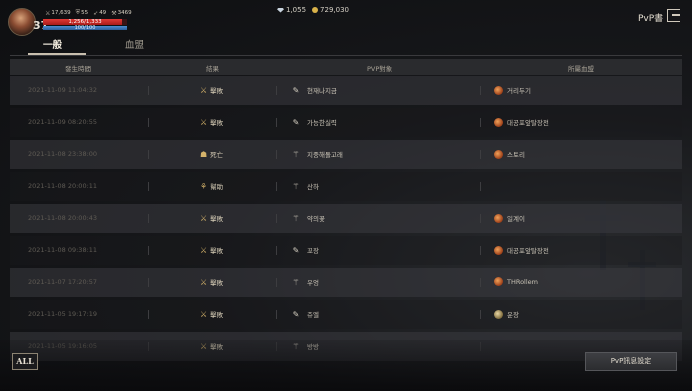 This screenshot has width=692, height=391. What do you see at coordinates (498, 314) in the screenshot?
I see `moon-emblem-icon` at bounding box center [498, 314].